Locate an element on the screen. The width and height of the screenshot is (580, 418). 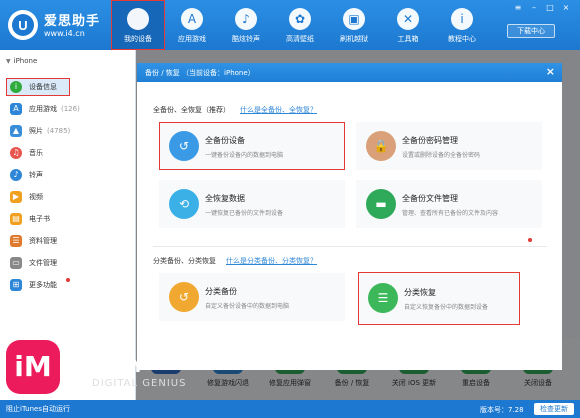
category-backup-icon: ↺ is located at coordinates (184, 297).